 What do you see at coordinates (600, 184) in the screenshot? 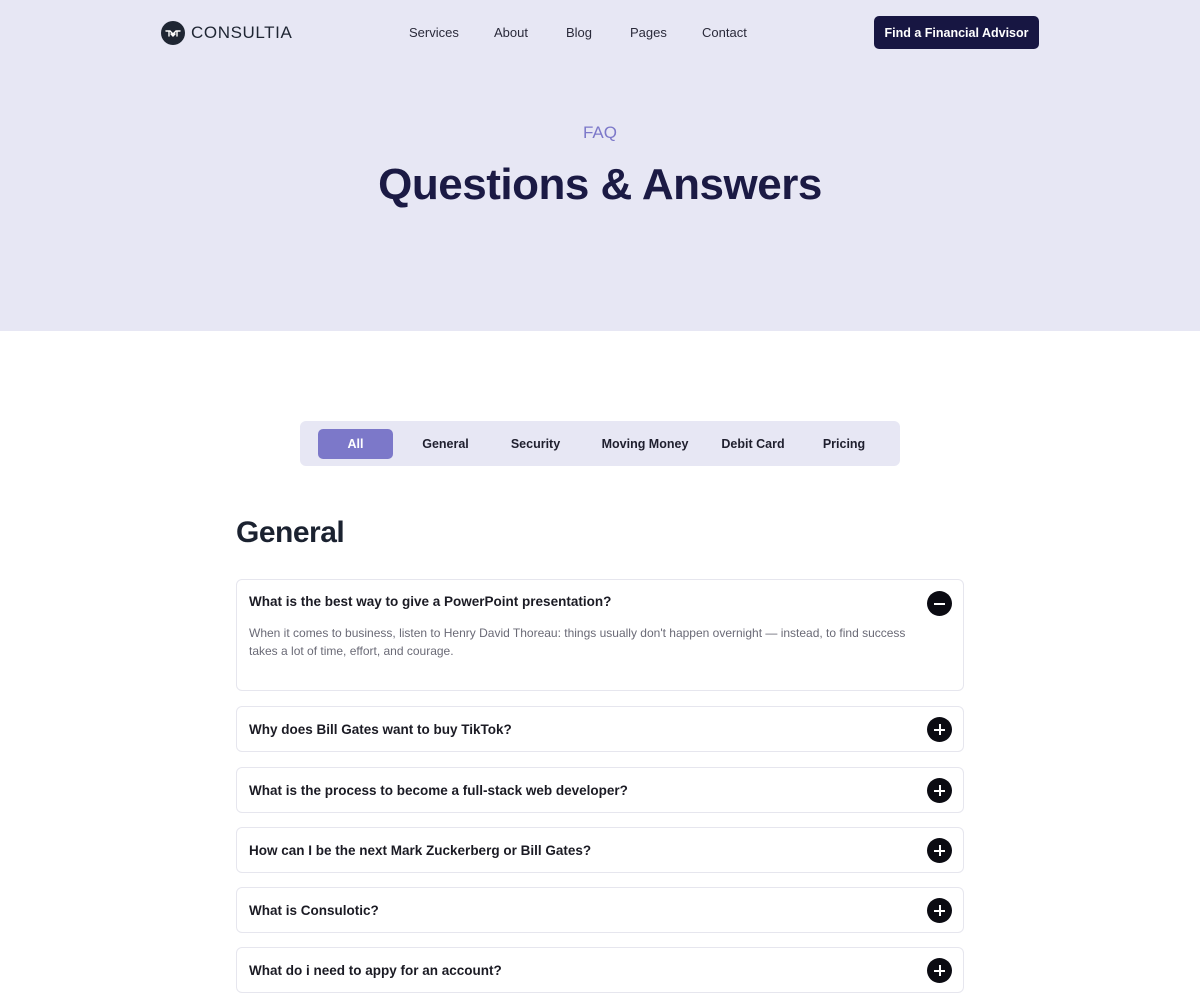
I see `page-title: Questions & Answers` at bounding box center [600, 184].